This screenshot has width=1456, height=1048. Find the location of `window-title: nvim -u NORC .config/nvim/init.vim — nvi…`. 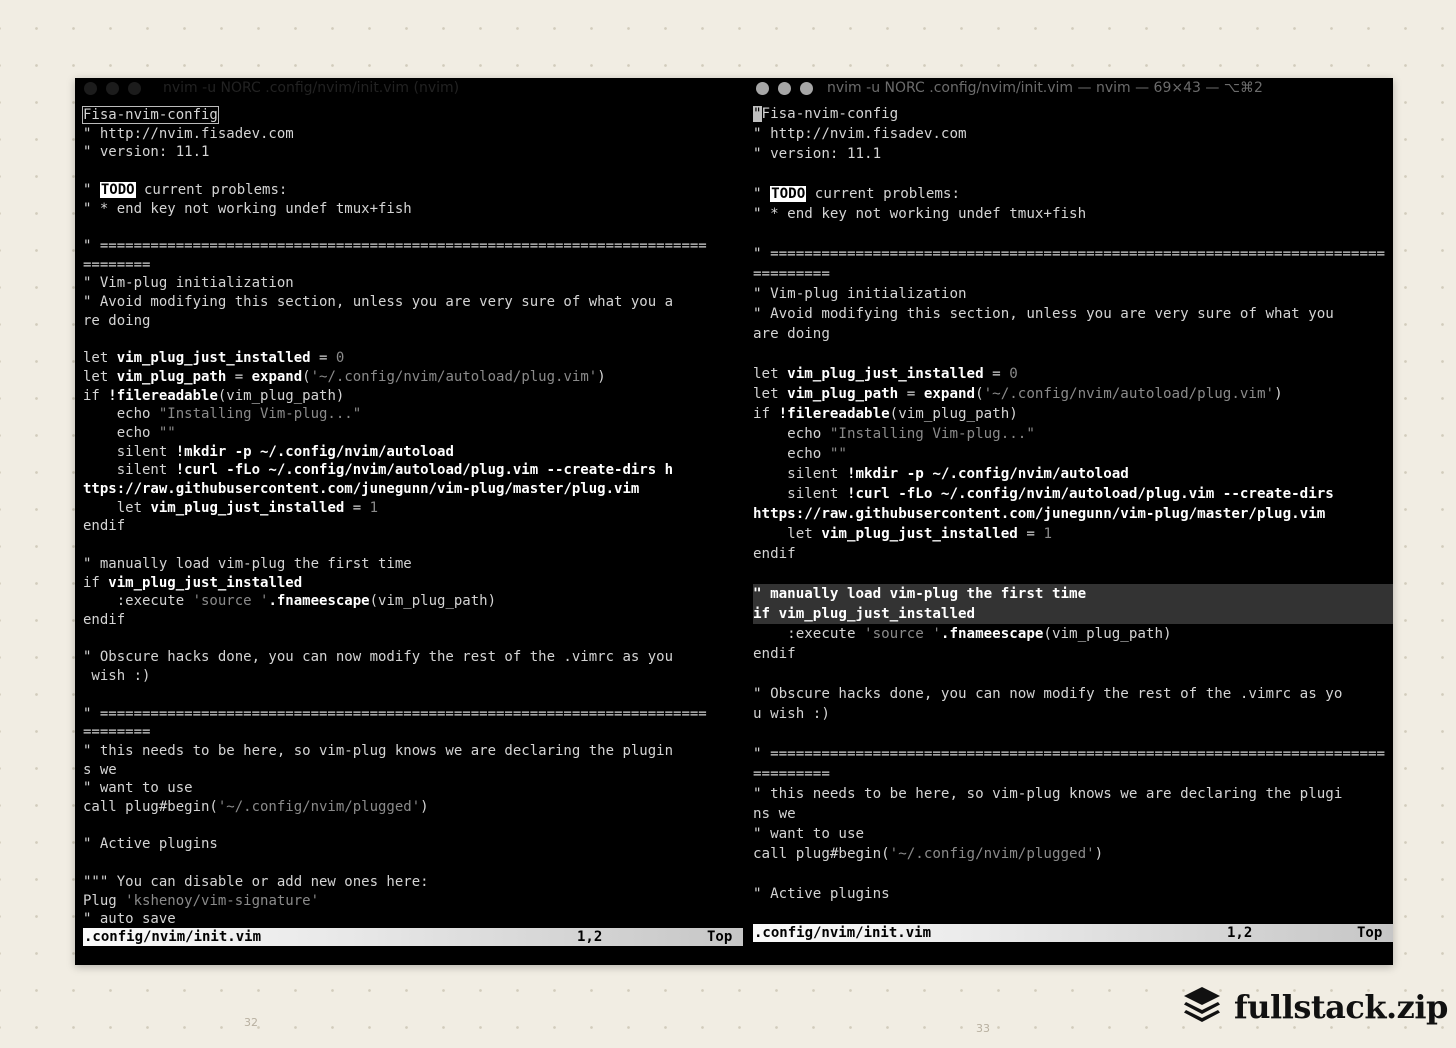

window-title: nvim -u NORC .config/nvim/init.vim — nvi… is located at coordinates (1045, 88).